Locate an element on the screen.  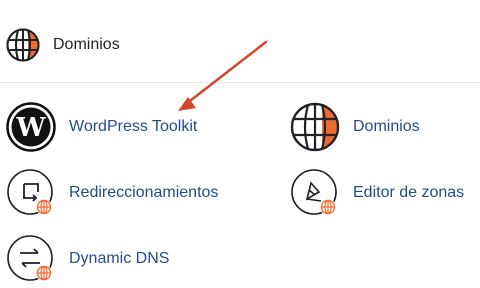
tool-editor-de-zonas: Editor de zonas is located at coordinates (383, 194).